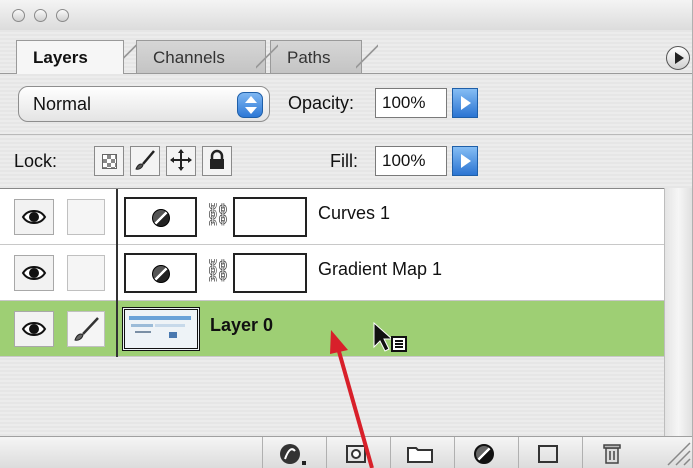 Image resolution: width=693 pixels, height=468 pixels. What do you see at coordinates (309, 57) in the screenshot?
I see `tab-paths-label: Paths` at bounding box center [309, 57].